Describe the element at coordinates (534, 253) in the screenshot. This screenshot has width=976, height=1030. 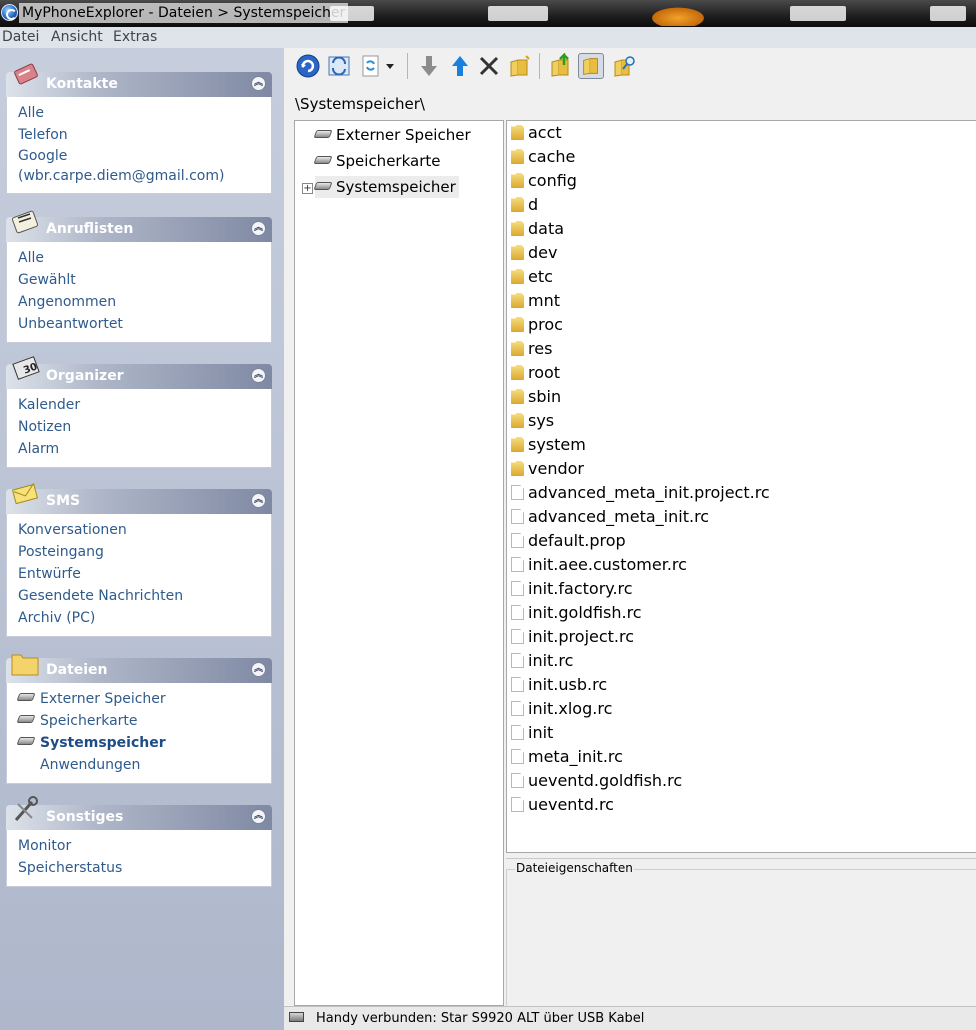
I see `folder-row: dev` at that location.